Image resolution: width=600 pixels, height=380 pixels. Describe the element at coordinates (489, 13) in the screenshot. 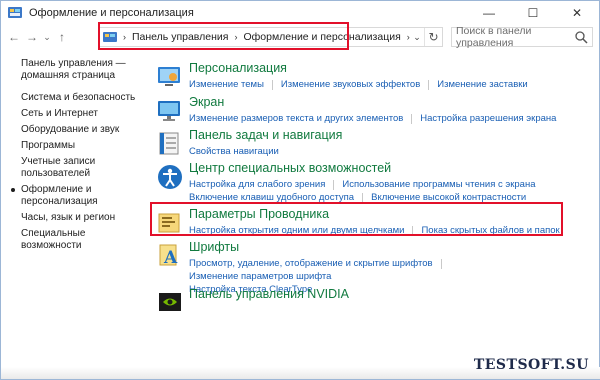

I see `minimize-button: —` at that location.